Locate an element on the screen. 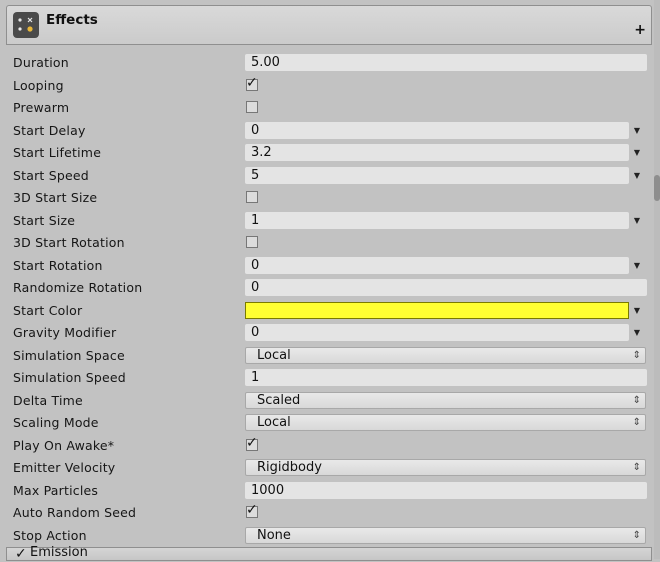  property-label: Start Color is located at coordinates (48, 310).